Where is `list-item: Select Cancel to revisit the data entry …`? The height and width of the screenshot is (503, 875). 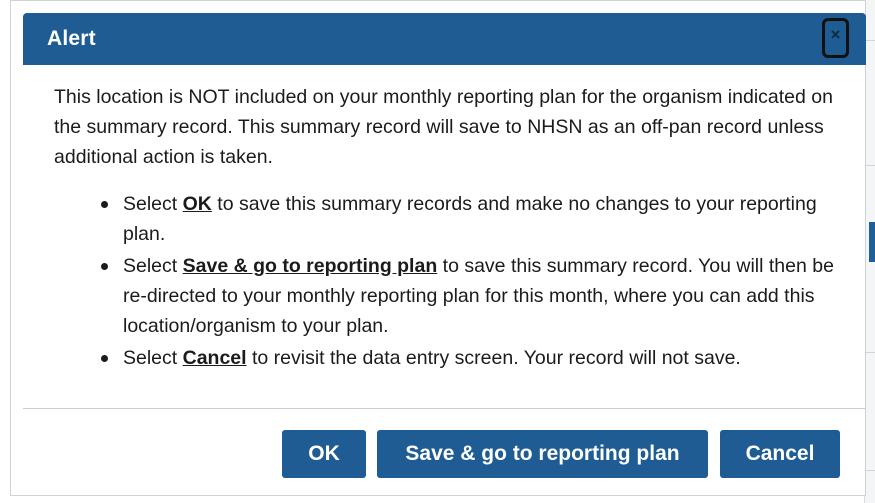 list-item: Select Cancel to revisit the data entry … is located at coordinates (481, 358).